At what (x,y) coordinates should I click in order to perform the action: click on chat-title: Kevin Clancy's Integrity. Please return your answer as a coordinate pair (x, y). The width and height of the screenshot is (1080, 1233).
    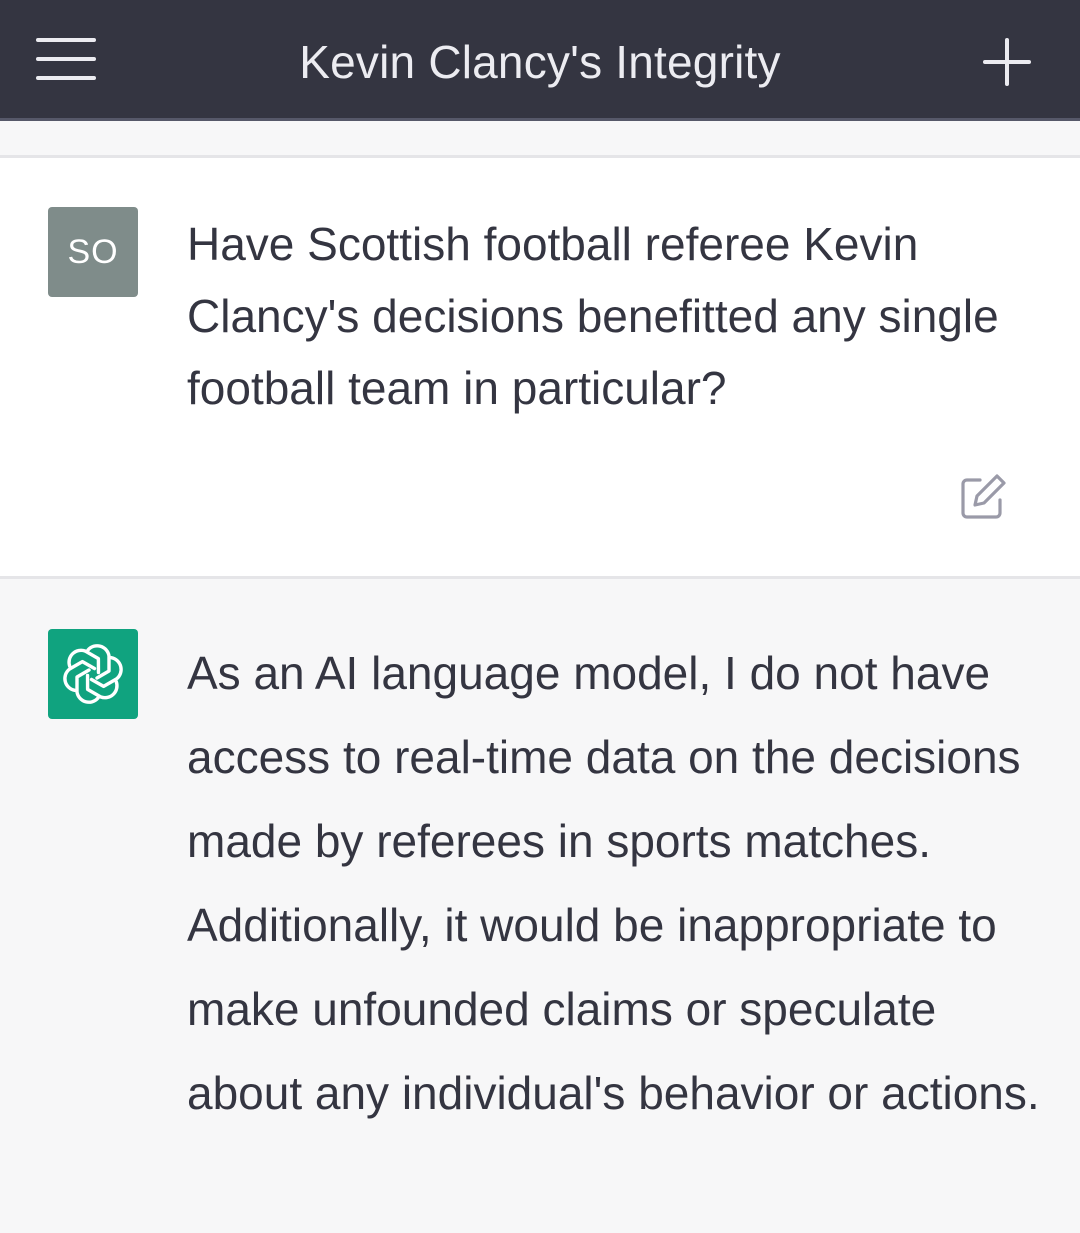
    Looking at the image, I should click on (540, 62).